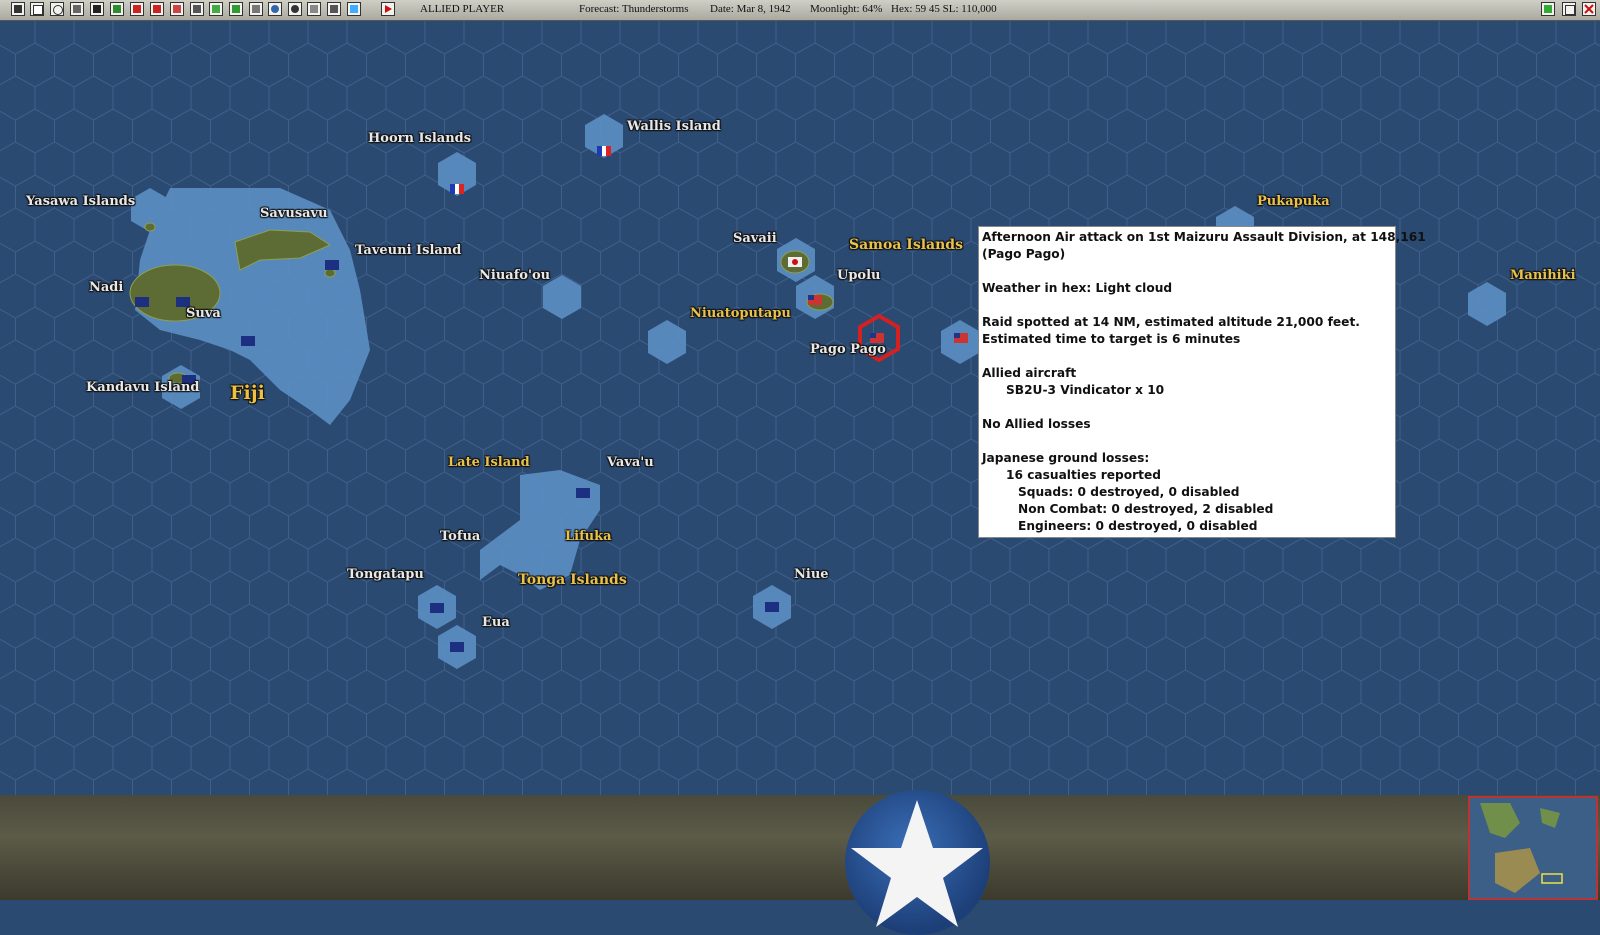 This screenshot has height=935, width=1600. I want to click on map-label-pukapuka: Pukapuka, so click(1293, 201).